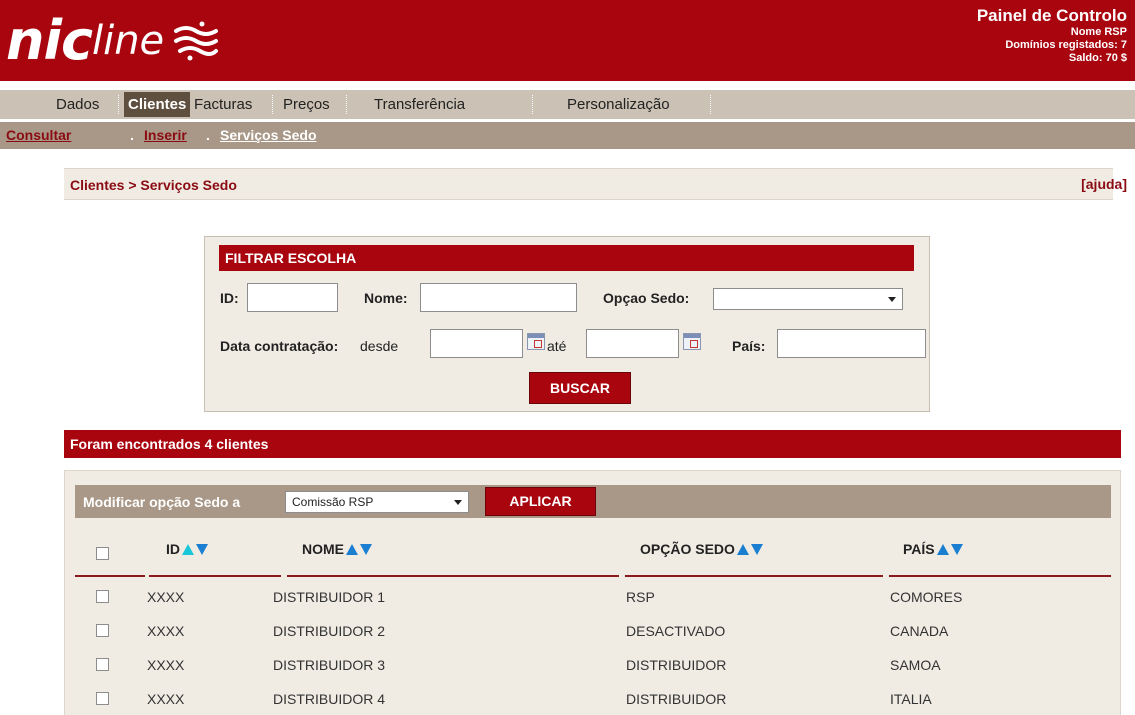 This screenshot has height=715, width=1135. What do you see at coordinates (128, 41) in the screenshot?
I see `logo-text-line: line` at bounding box center [128, 41].